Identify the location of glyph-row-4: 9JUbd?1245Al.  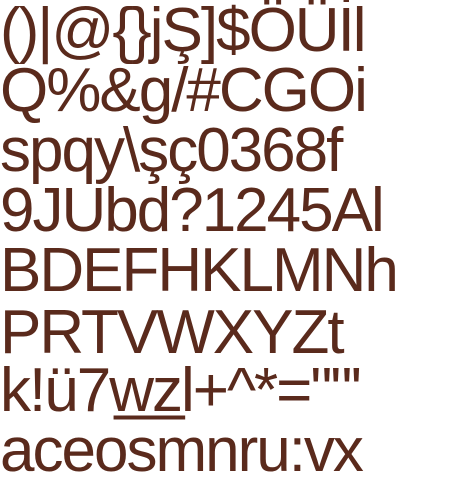
(192, 210).